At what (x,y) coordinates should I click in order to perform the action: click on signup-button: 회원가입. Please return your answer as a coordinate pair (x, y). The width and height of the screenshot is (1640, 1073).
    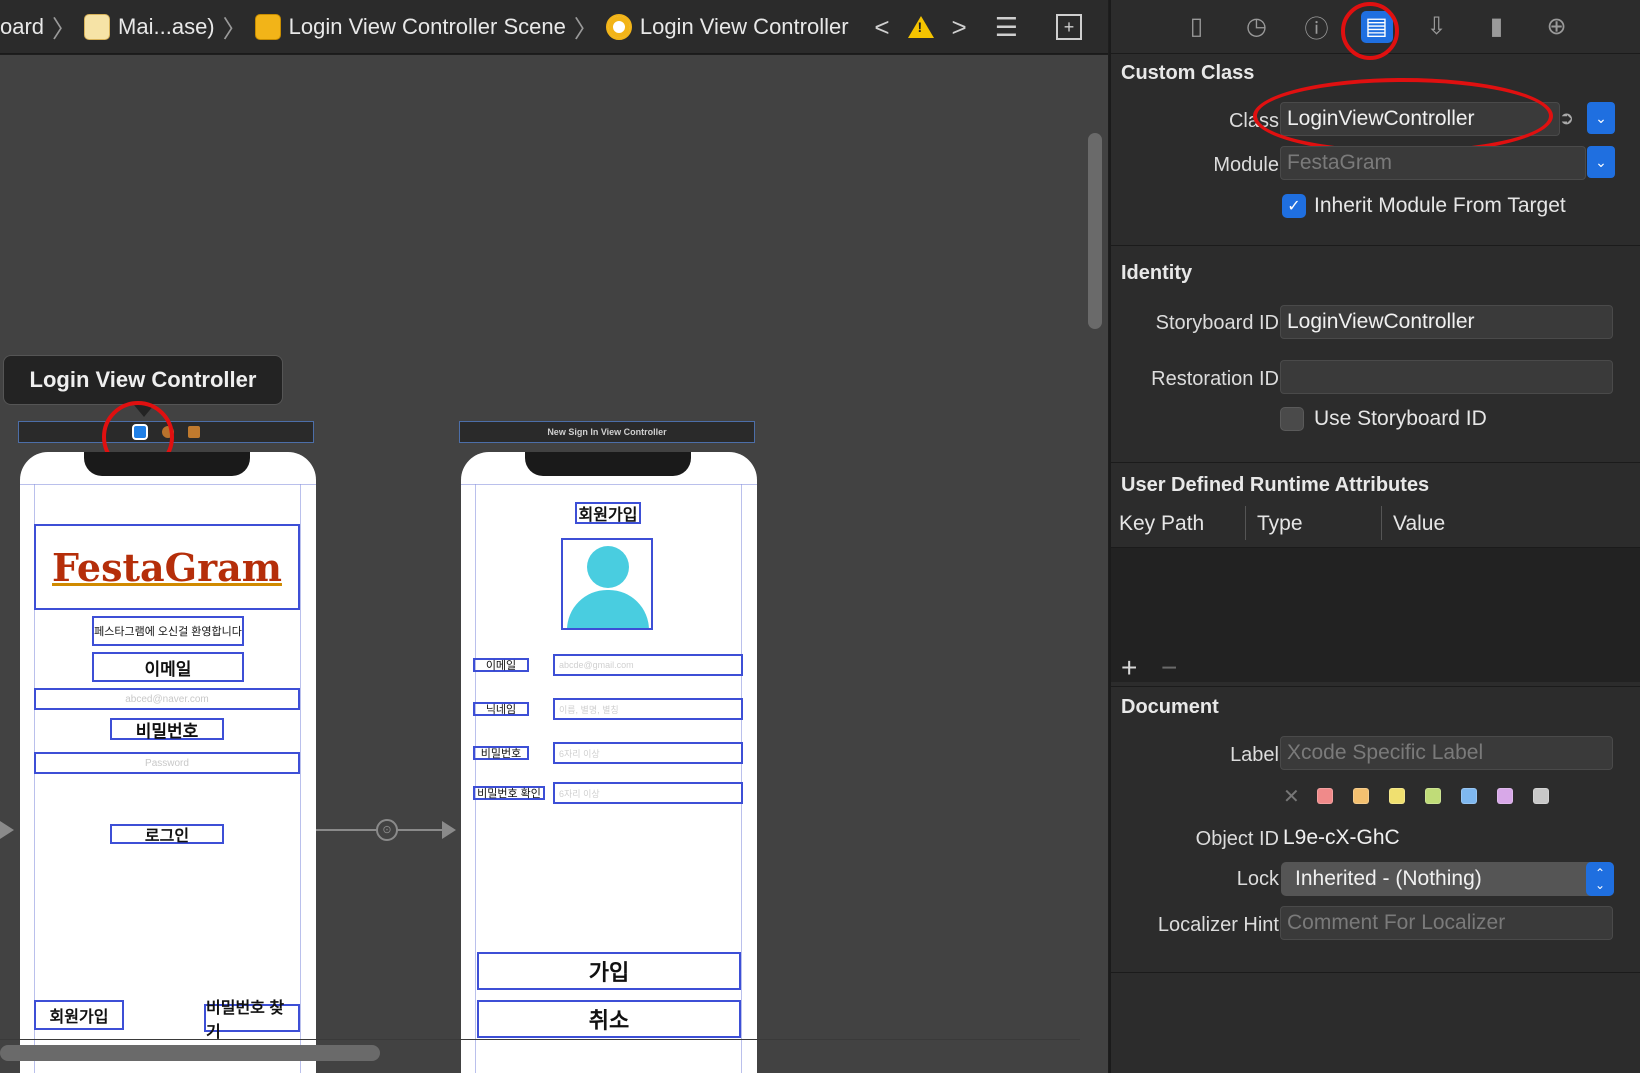
    Looking at the image, I should click on (79, 1015).